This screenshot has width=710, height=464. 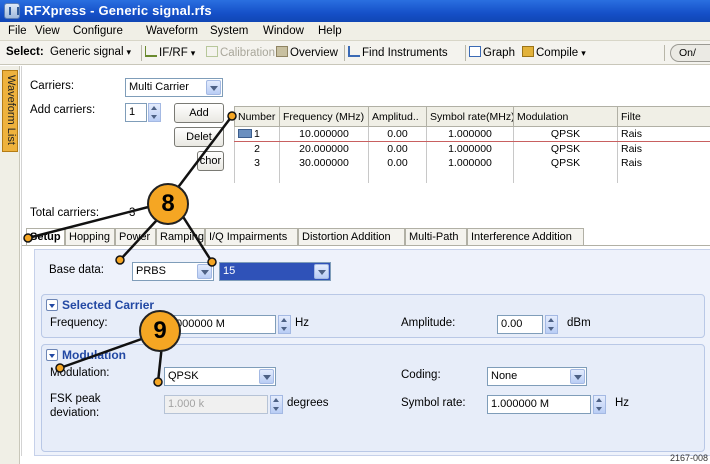 What do you see at coordinates (52, 86) in the screenshot?
I see `carriers-label: Carriers:` at bounding box center [52, 86].